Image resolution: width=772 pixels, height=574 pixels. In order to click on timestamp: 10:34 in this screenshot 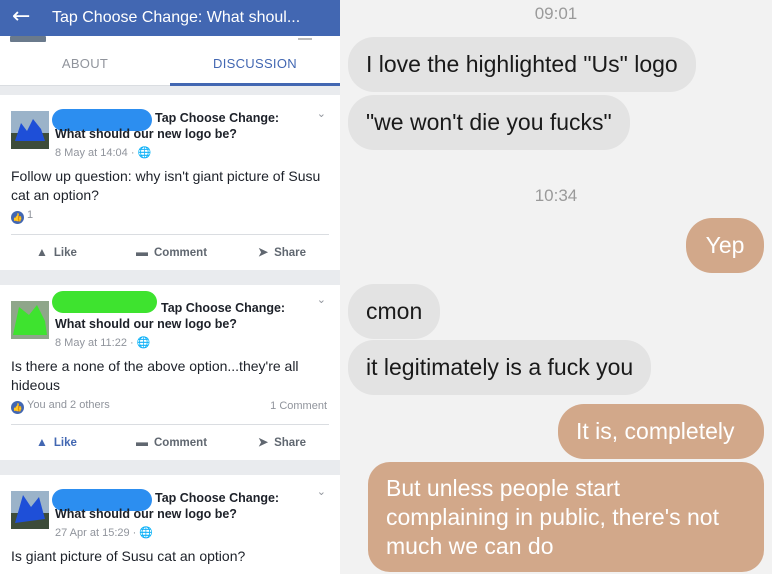, I will do `click(556, 195)`.